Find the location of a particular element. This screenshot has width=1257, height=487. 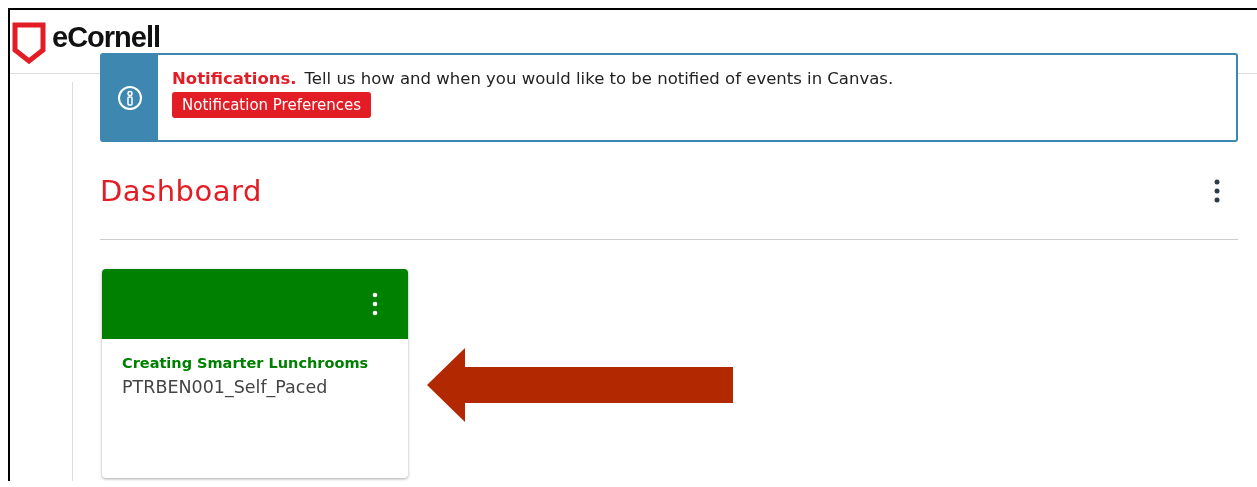

page-title: Dashboard is located at coordinates (181, 190).